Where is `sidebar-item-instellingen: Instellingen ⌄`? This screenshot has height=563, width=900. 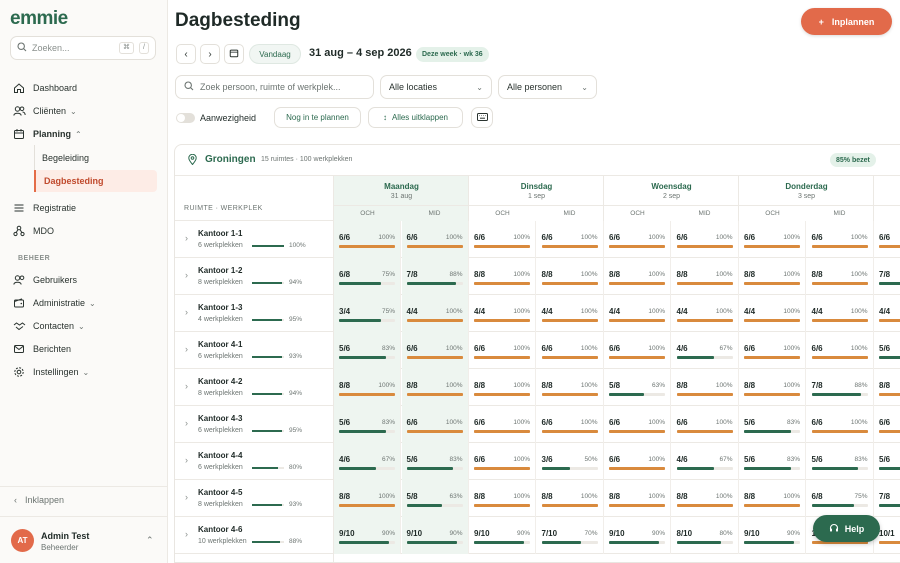 sidebar-item-instellingen: Instellingen ⌄ is located at coordinates (85, 372).